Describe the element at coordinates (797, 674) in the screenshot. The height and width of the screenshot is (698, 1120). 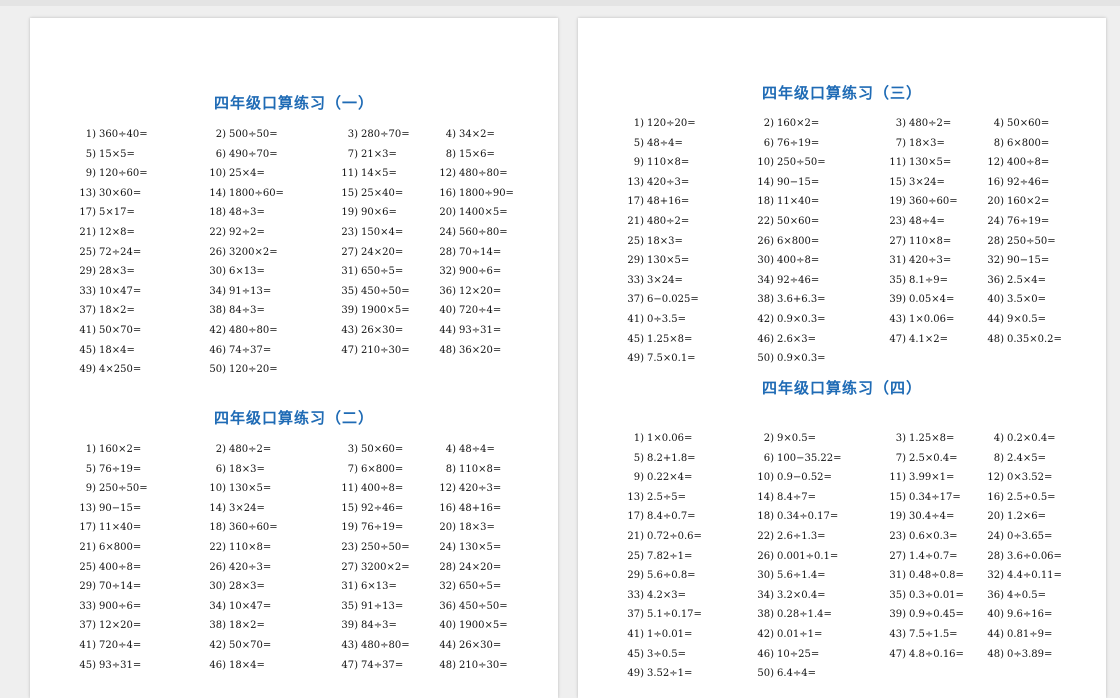
I see `problem-expression: 6.4÷4=` at that location.